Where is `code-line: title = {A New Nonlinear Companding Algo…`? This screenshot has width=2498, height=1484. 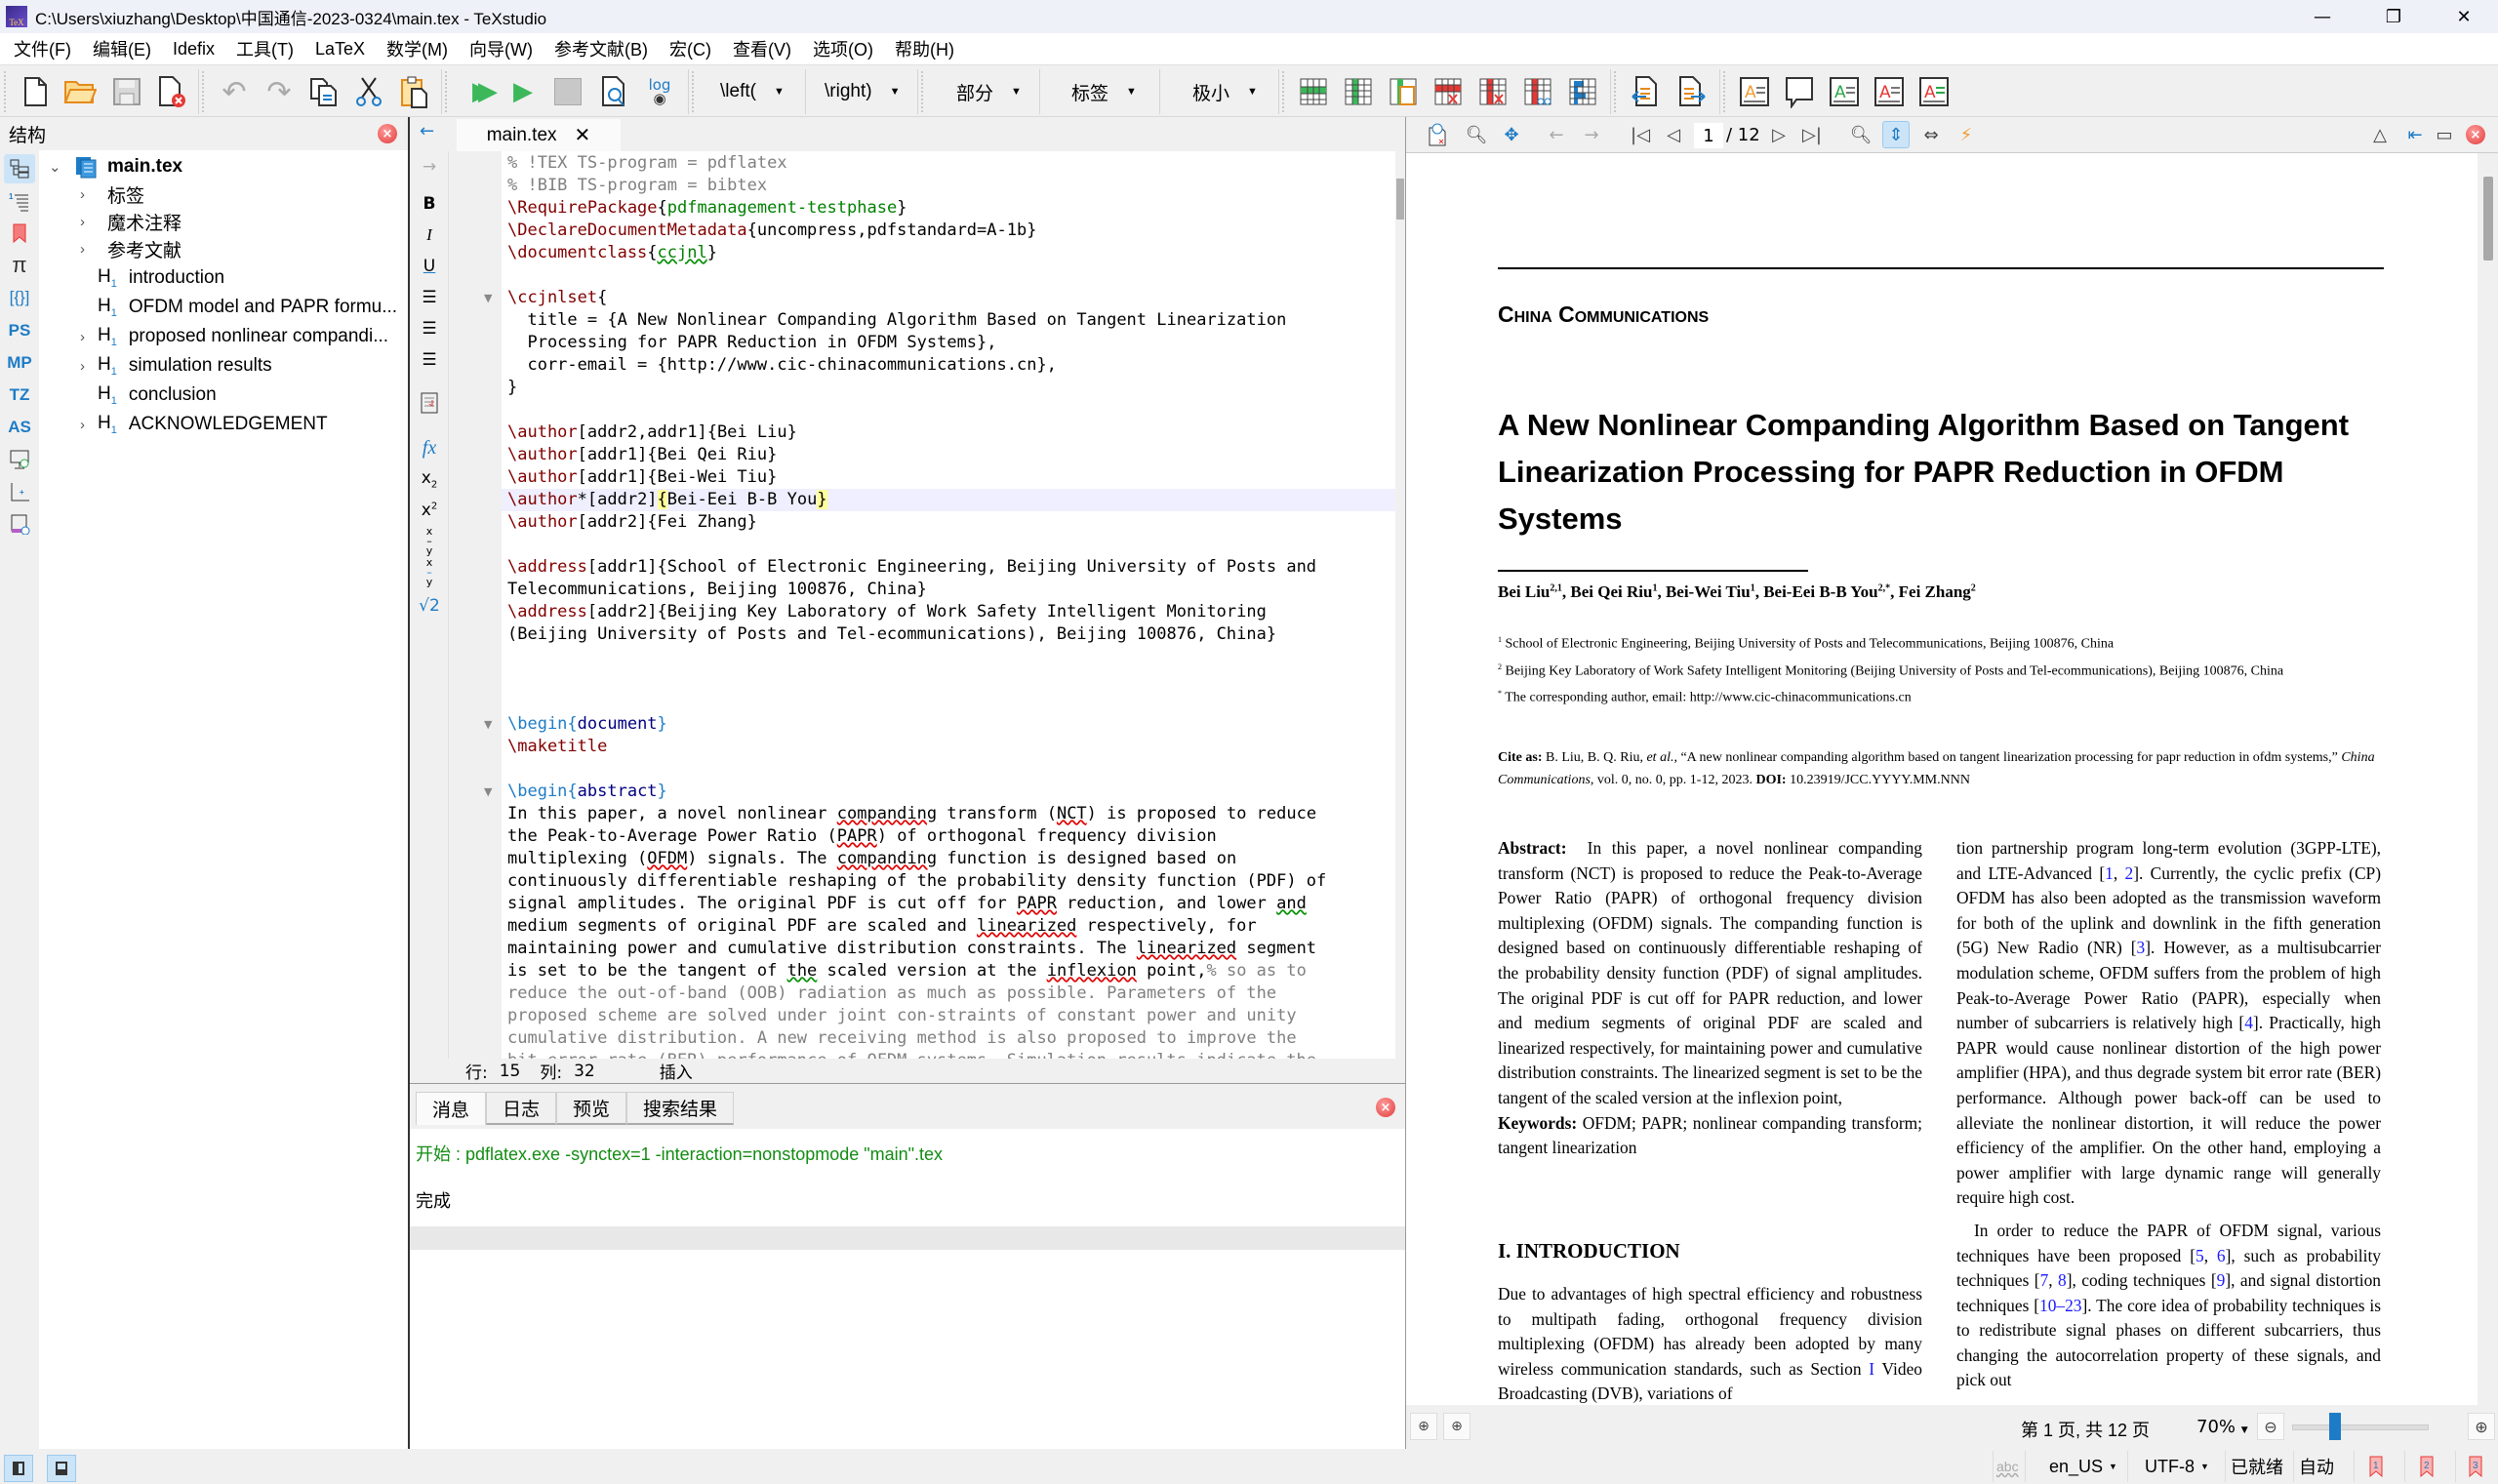 code-line: title = {A New Nonlinear Companding Algo… is located at coordinates (948, 320).